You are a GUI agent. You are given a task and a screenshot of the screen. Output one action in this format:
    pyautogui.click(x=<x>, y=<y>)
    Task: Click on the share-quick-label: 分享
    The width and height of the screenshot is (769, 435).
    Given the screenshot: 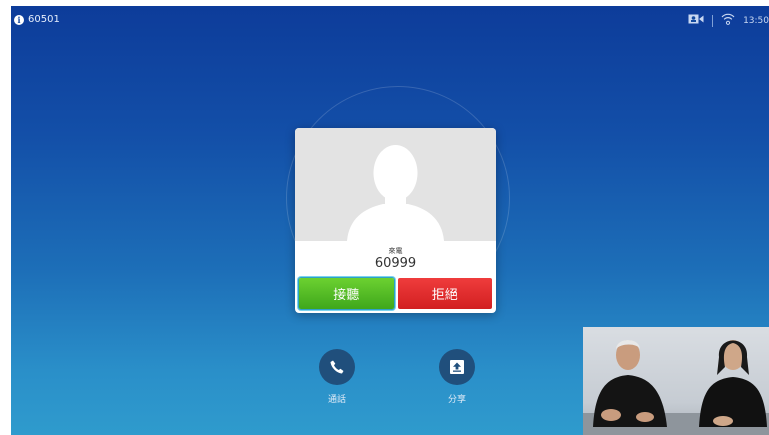 What is the action you would take?
    pyautogui.click(x=456, y=400)
    